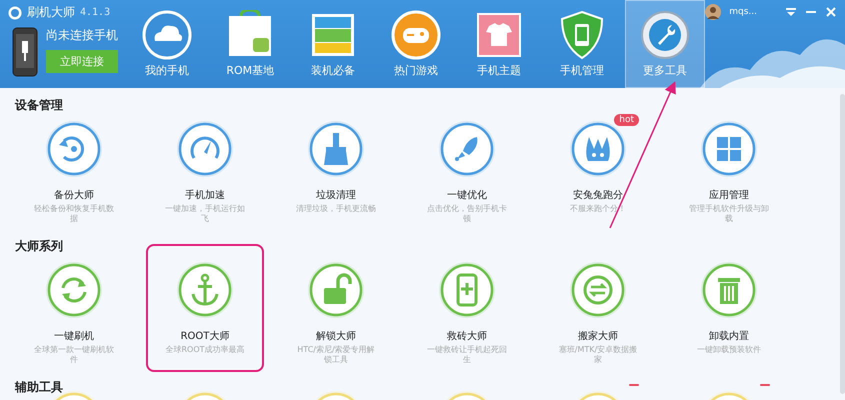  Describe the element at coordinates (416, 44) in the screenshot. I see `nav-tab: 热门游戏` at that location.